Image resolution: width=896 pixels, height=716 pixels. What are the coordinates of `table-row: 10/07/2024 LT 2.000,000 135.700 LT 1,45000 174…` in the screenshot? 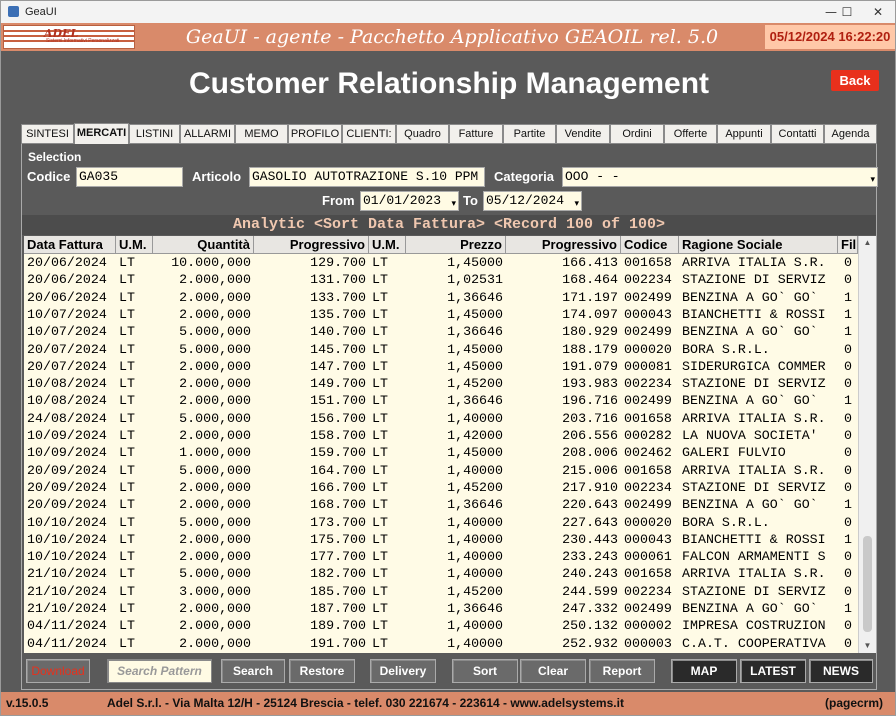 It's located at (441, 314).